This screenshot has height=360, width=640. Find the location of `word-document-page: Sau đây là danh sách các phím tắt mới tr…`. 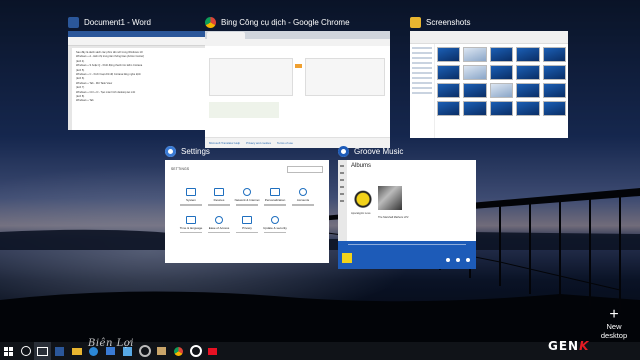

word-document-page: Sau đây là danh sách các phím tắt mới tr… is located at coordinates (147, 89).